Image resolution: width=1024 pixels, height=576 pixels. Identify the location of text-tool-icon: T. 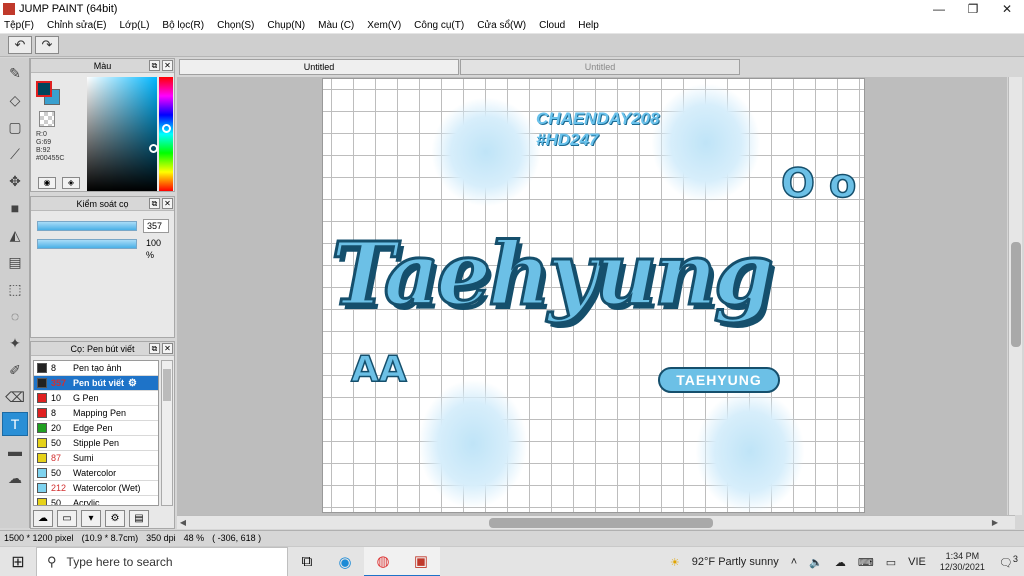
(15, 424).